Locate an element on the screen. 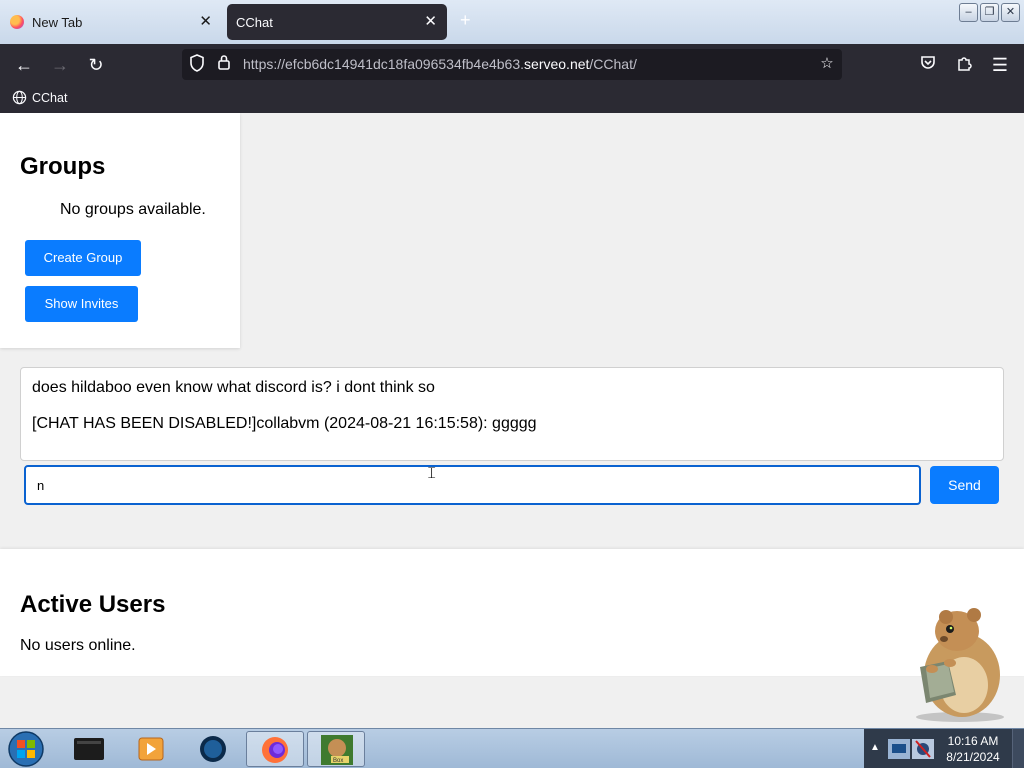 The image size is (1024, 768). show-desktop-button is located at coordinates (1018, 748).